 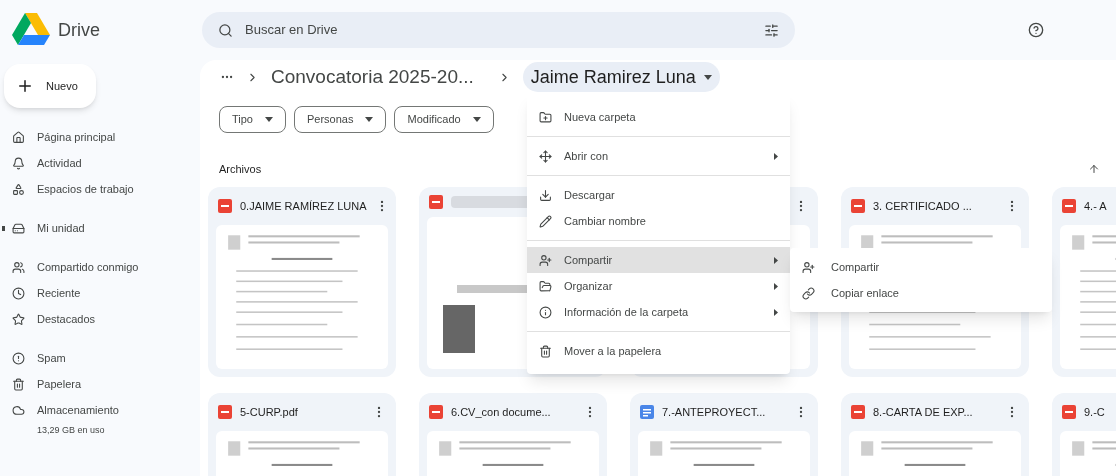 I want to click on search-field: Buscar en Drive, so click(x=498, y=30).